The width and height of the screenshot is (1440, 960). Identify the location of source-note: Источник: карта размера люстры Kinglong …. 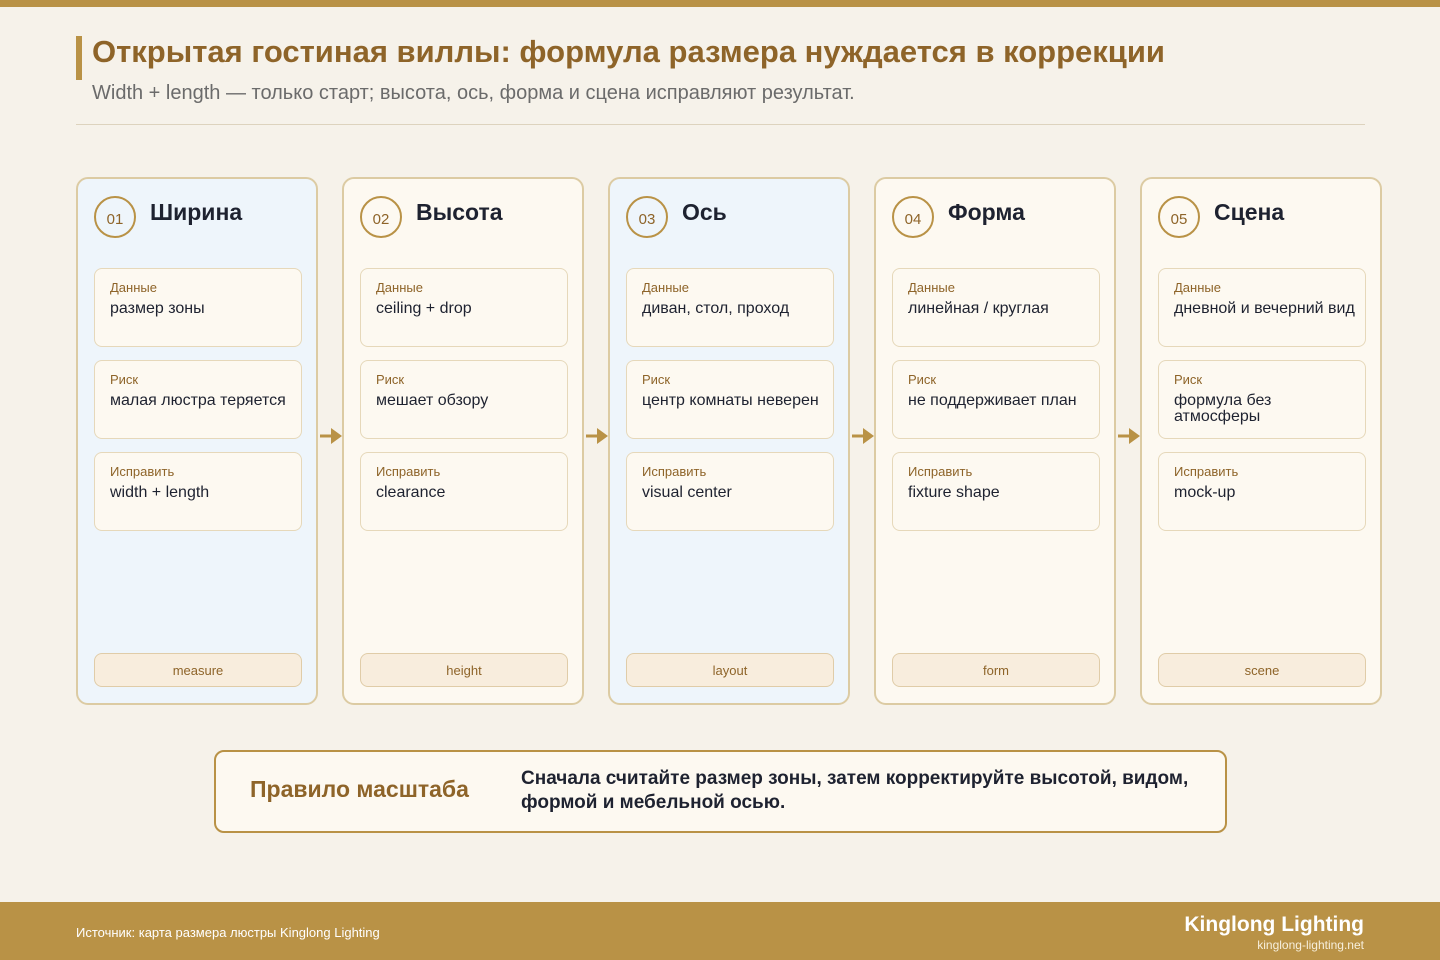
(228, 932).